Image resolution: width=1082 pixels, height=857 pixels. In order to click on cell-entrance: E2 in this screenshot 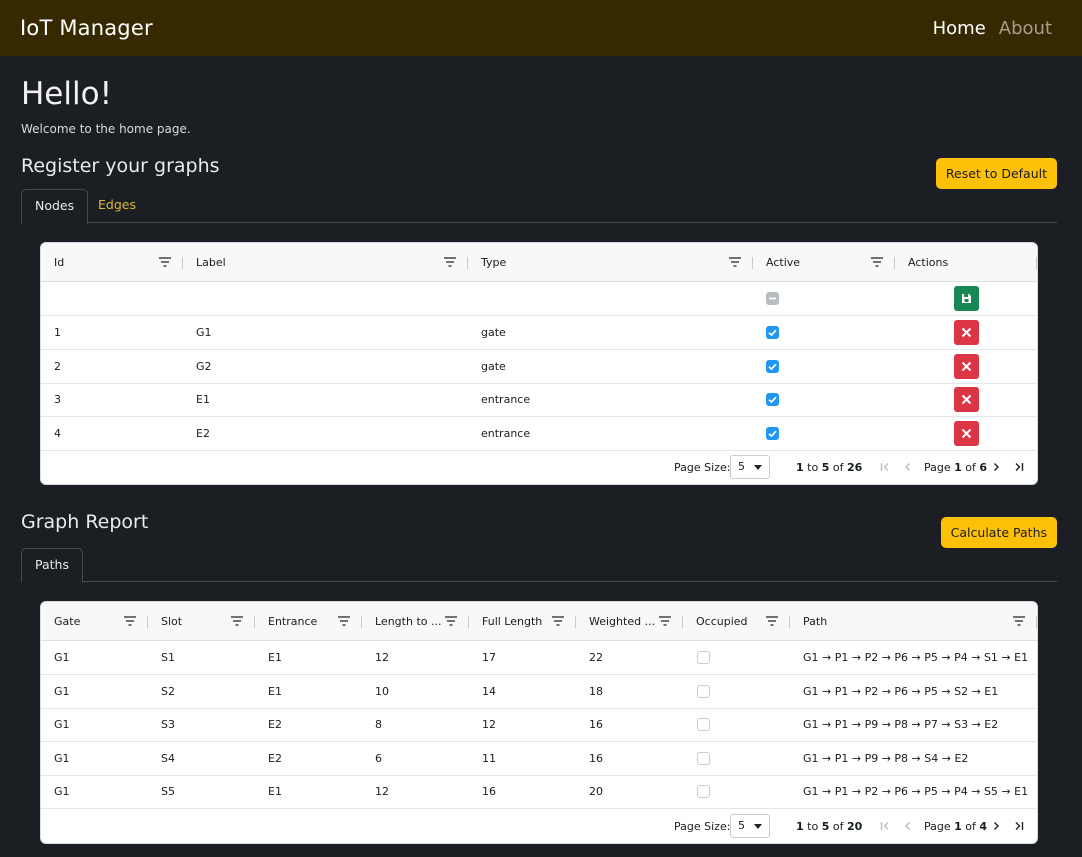, I will do `click(275, 724)`.